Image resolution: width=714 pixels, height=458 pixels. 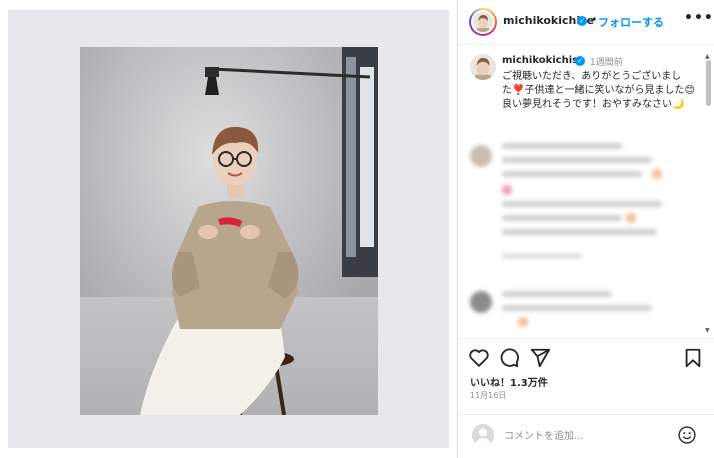 What do you see at coordinates (586, 359) in the screenshot?
I see `post-actions` at bounding box center [586, 359].